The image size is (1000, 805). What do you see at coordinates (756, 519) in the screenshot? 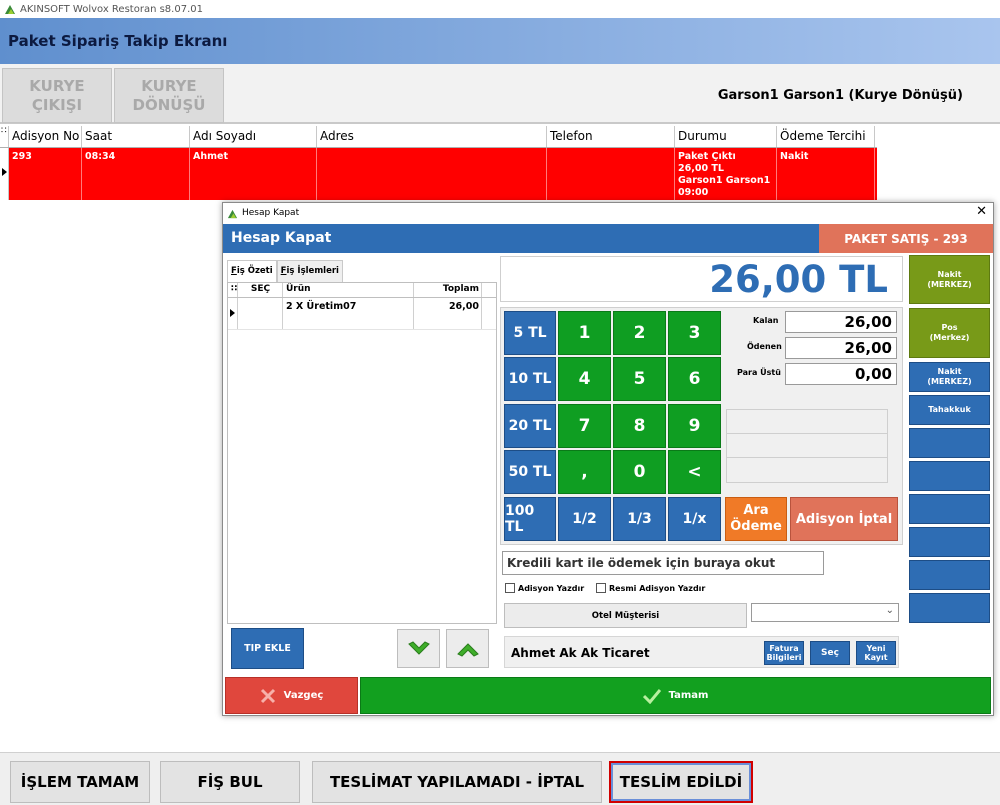
I see `ara-odeme-button: Ara Ödeme` at bounding box center [756, 519].